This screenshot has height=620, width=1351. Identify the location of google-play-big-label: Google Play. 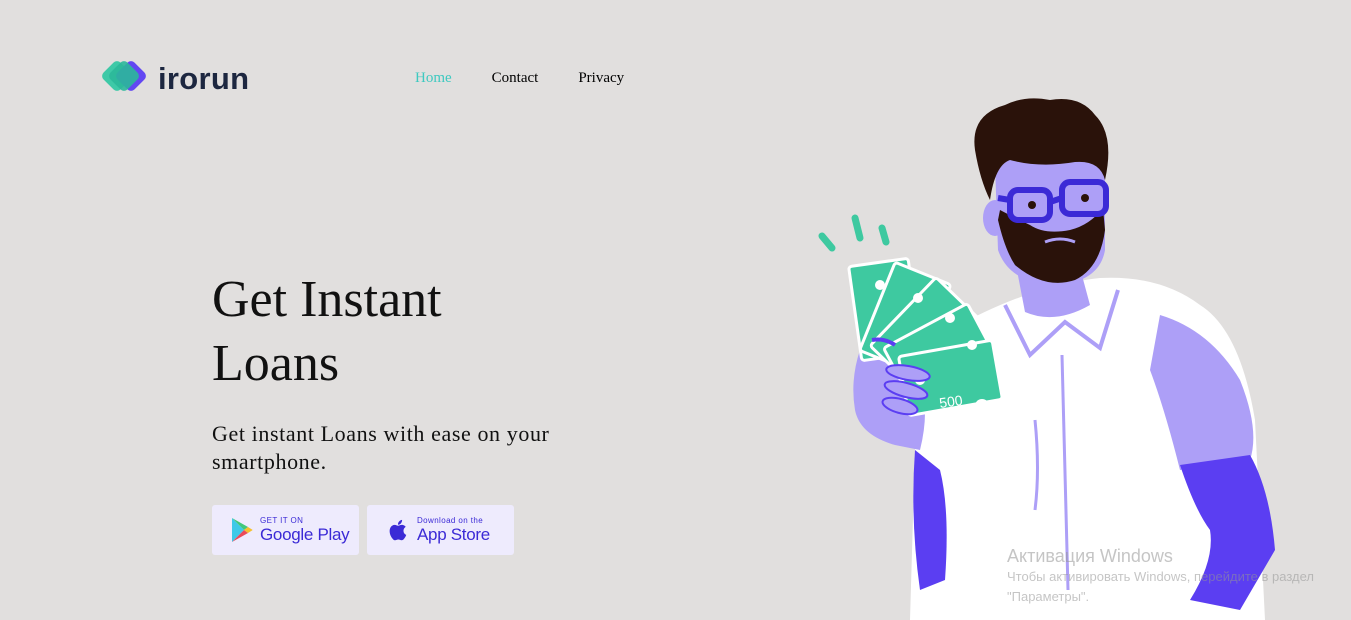
(305, 534).